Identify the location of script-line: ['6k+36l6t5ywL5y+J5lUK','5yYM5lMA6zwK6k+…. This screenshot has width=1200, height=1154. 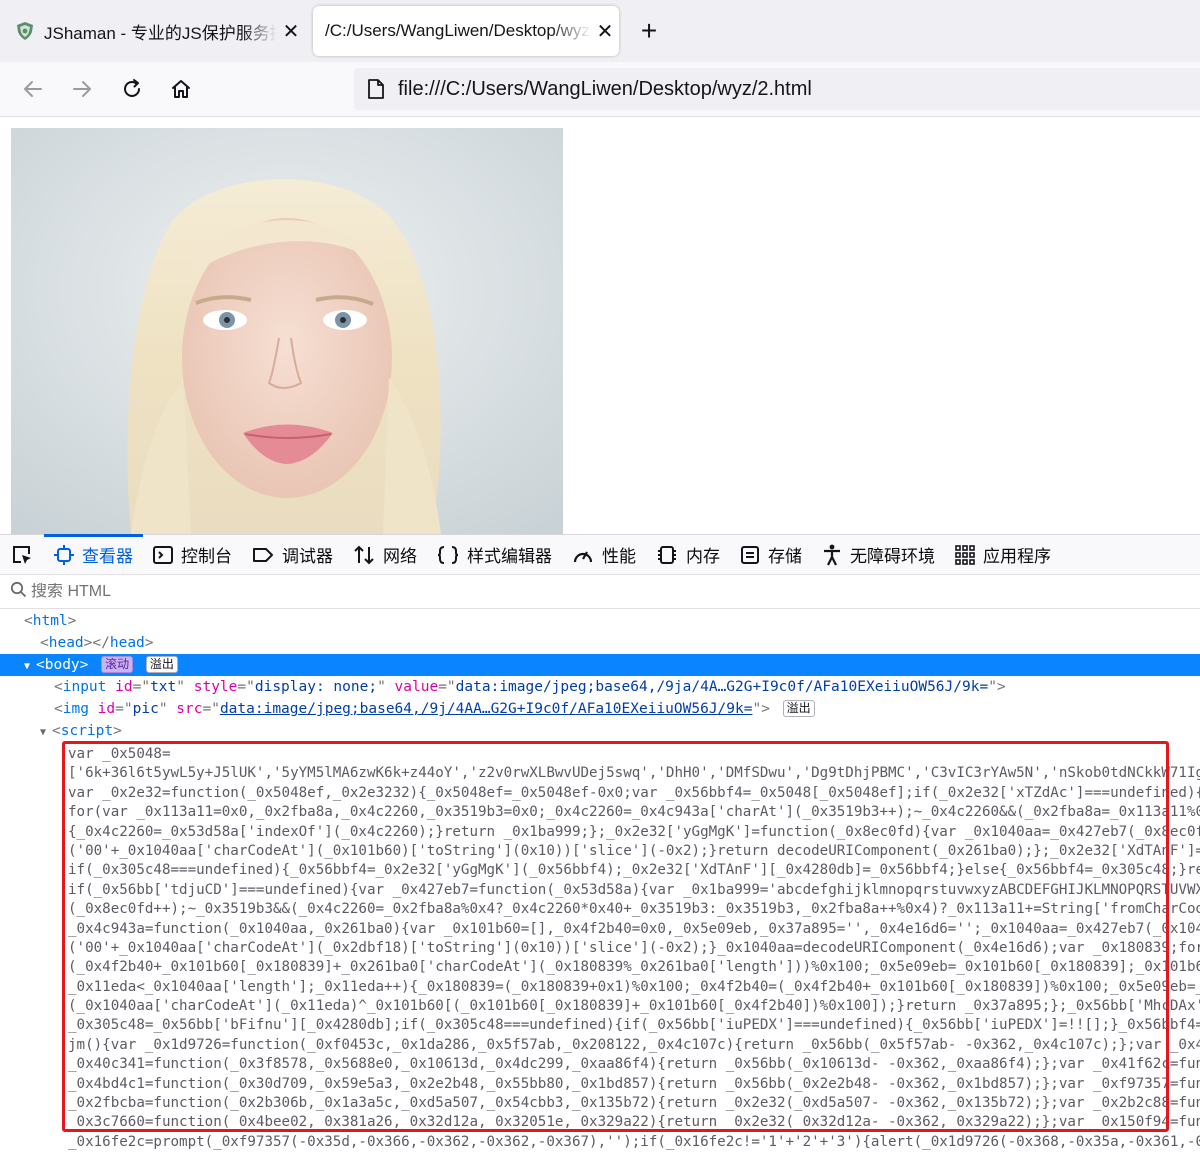
(634, 773).